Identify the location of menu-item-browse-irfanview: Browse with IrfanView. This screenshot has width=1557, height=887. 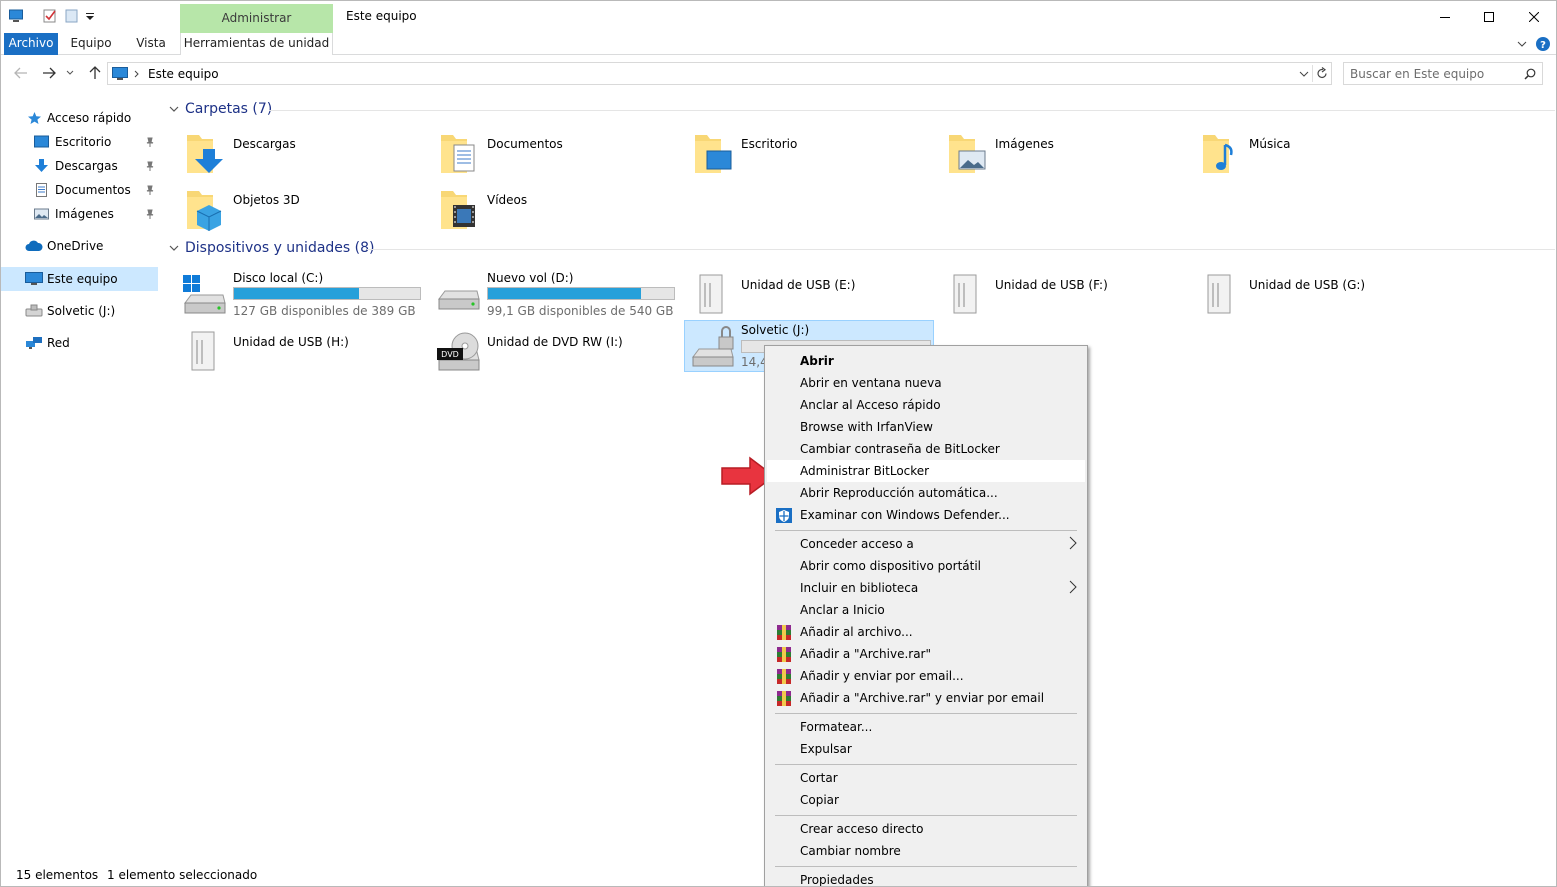
(926, 427).